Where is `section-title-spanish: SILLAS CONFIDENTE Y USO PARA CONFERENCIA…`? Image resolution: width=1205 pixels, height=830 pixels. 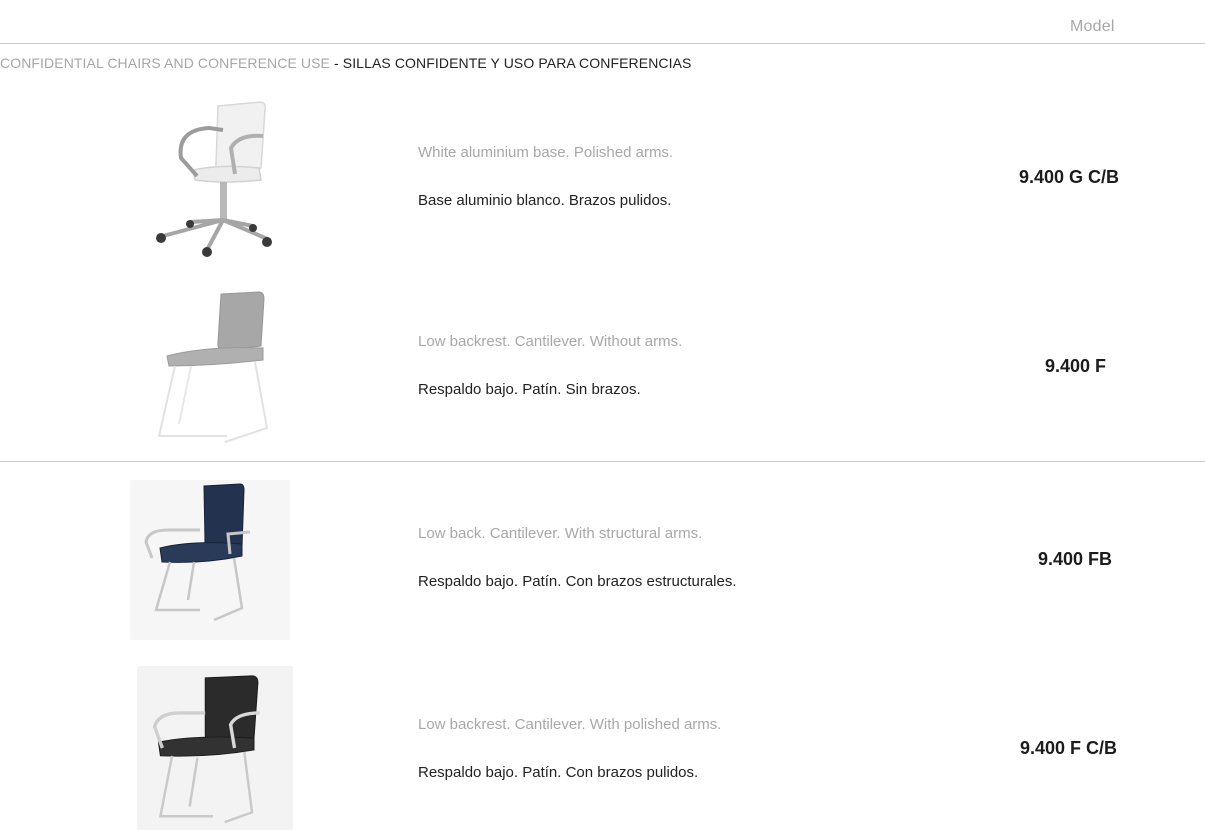
section-title-spanish: SILLAS CONFIDENTE Y USO PARA CONFERENCIA… is located at coordinates (517, 63).